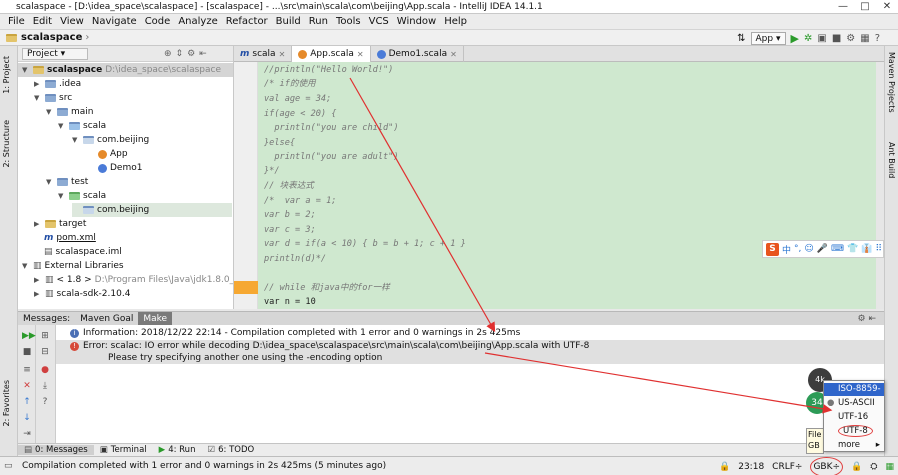 The width and height of the screenshot is (898, 475). Describe the element at coordinates (864, 38) in the screenshot. I see `project-structure-icon: ▦` at that location.